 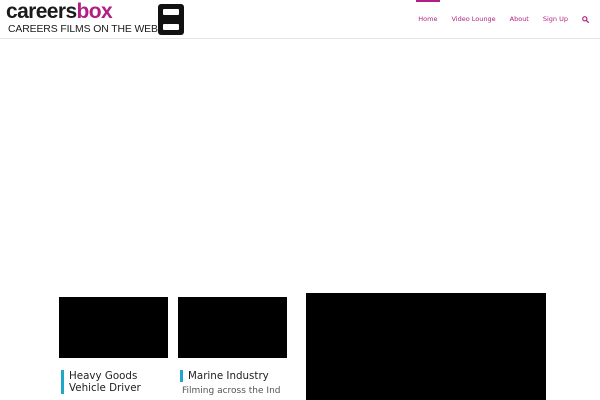 I want to click on logo-word-careers: careers, so click(x=41, y=11).